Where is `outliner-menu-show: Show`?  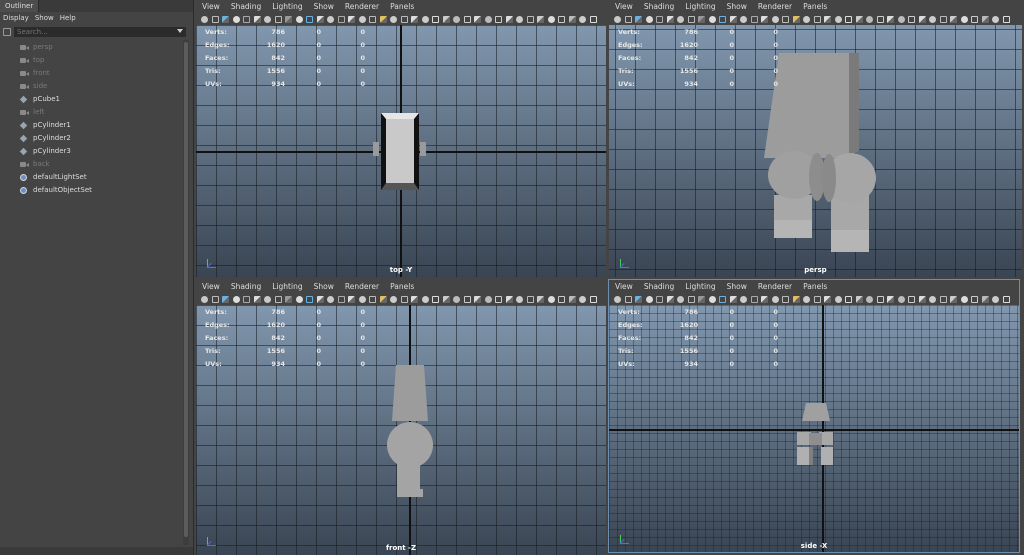
outliner-menu-show: Show is located at coordinates (44, 18).